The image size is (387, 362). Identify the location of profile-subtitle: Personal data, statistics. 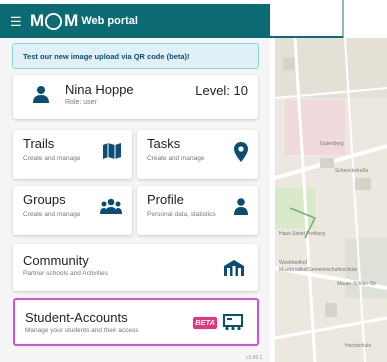
(181, 214).